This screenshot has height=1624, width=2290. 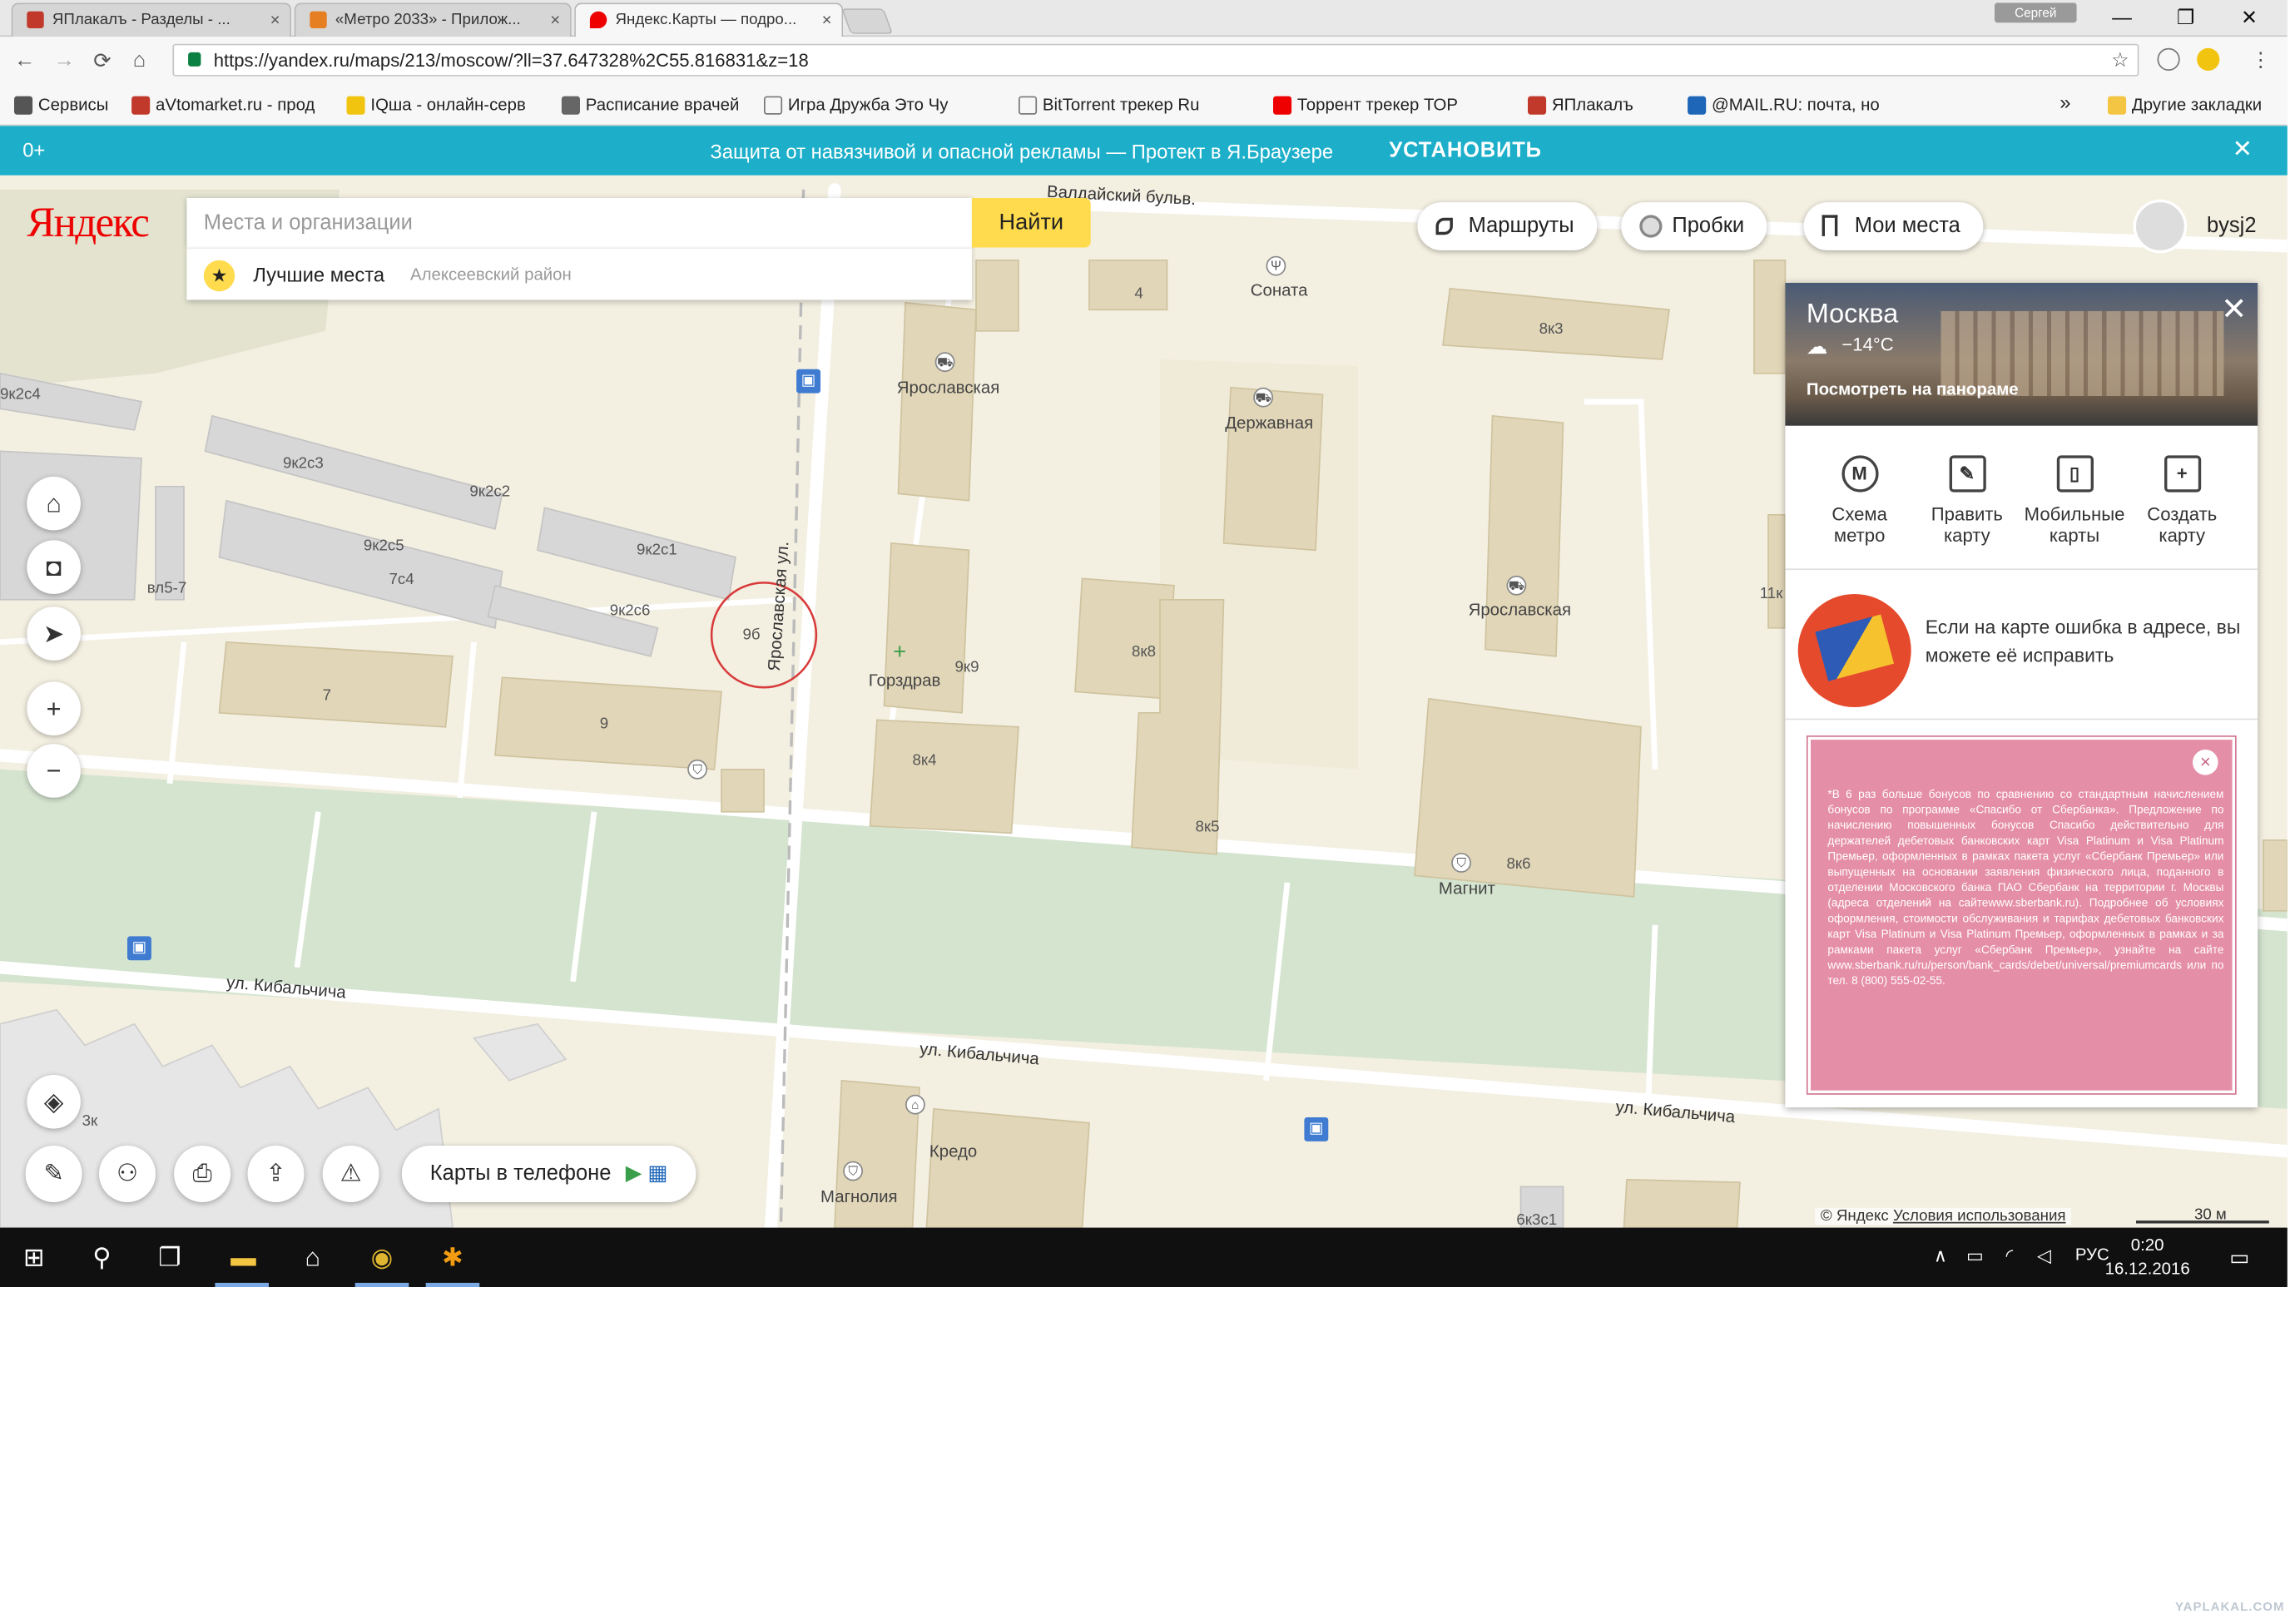 What do you see at coordinates (548, 1174) in the screenshot?
I see `mobile-app-button: Карты в телефоне ▶ ▦` at bounding box center [548, 1174].